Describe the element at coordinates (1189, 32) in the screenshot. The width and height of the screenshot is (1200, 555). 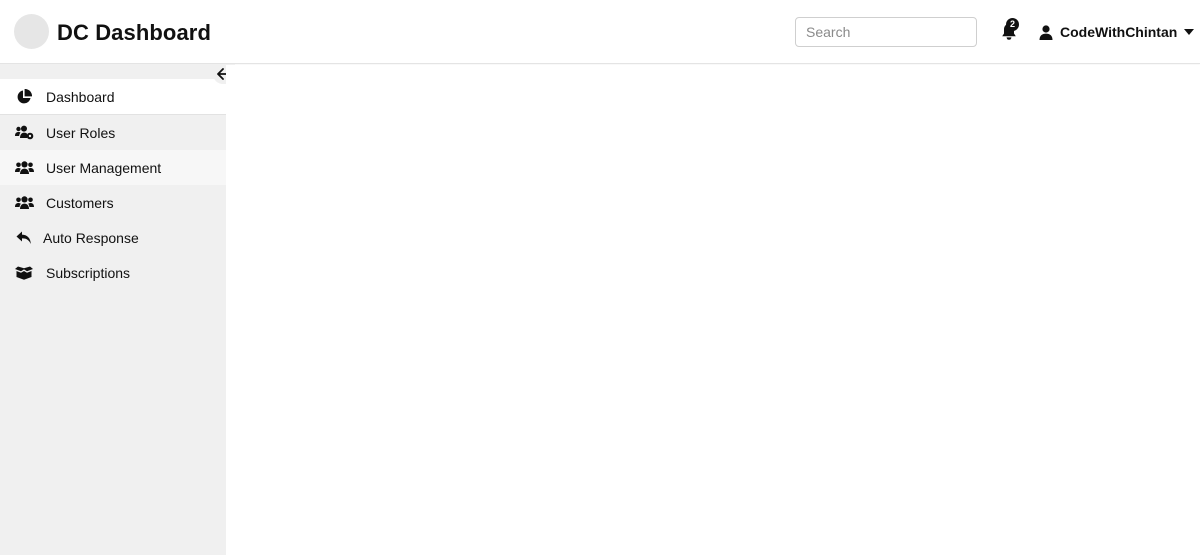
I see `caret-down-icon` at that location.